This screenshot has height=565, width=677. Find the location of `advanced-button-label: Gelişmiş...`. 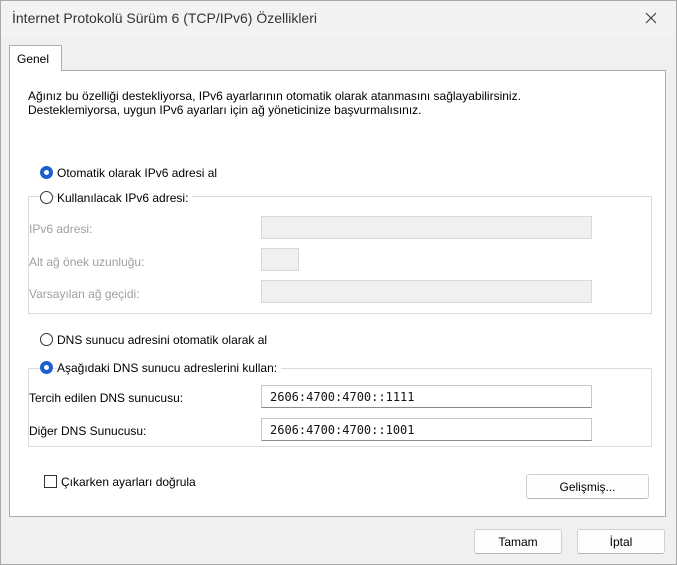

advanced-button-label: Gelişmiş... is located at coordinates (587, 486).